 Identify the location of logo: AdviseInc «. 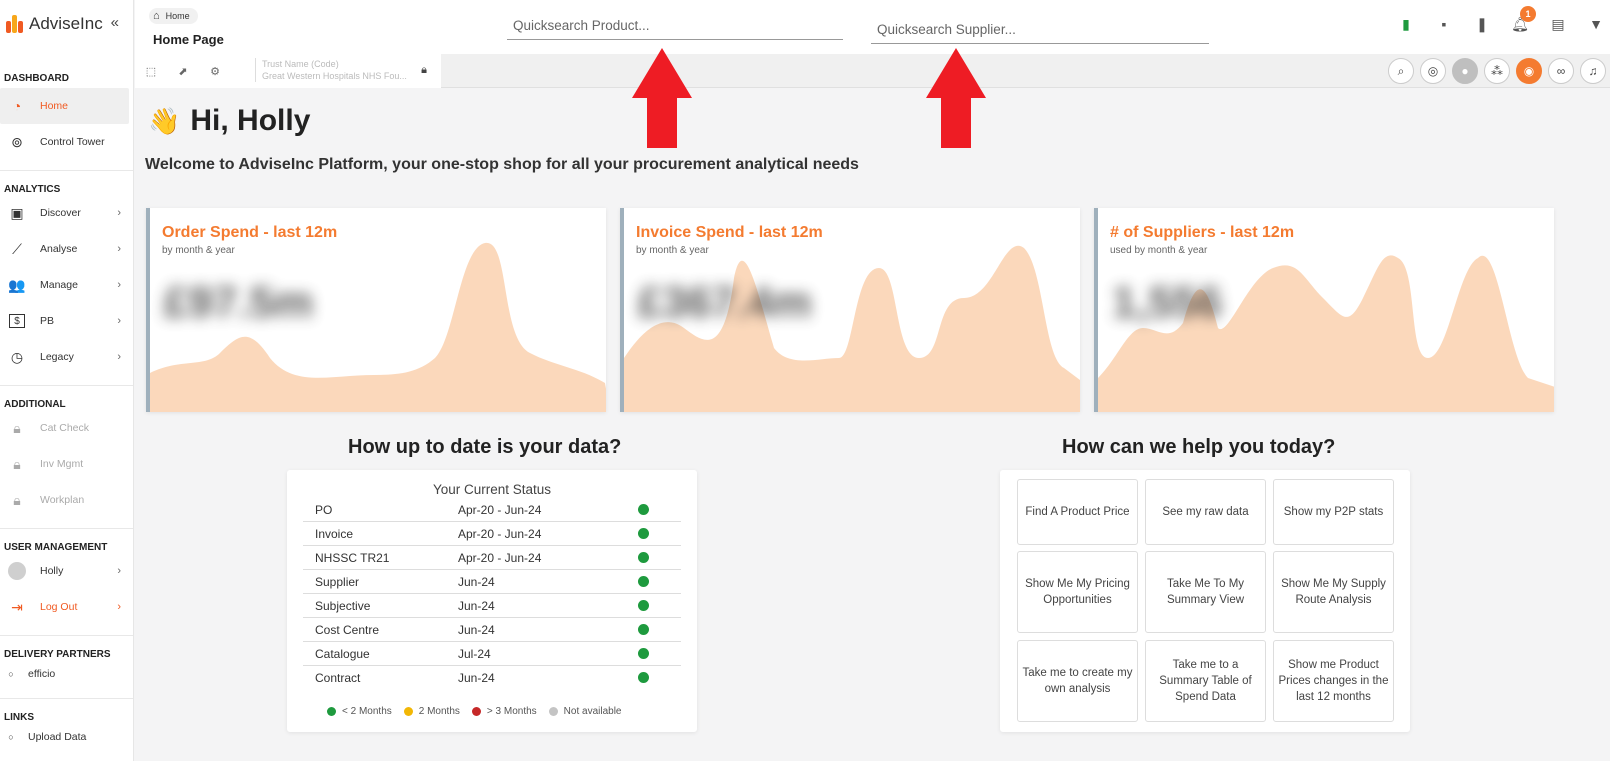
(66, 24).